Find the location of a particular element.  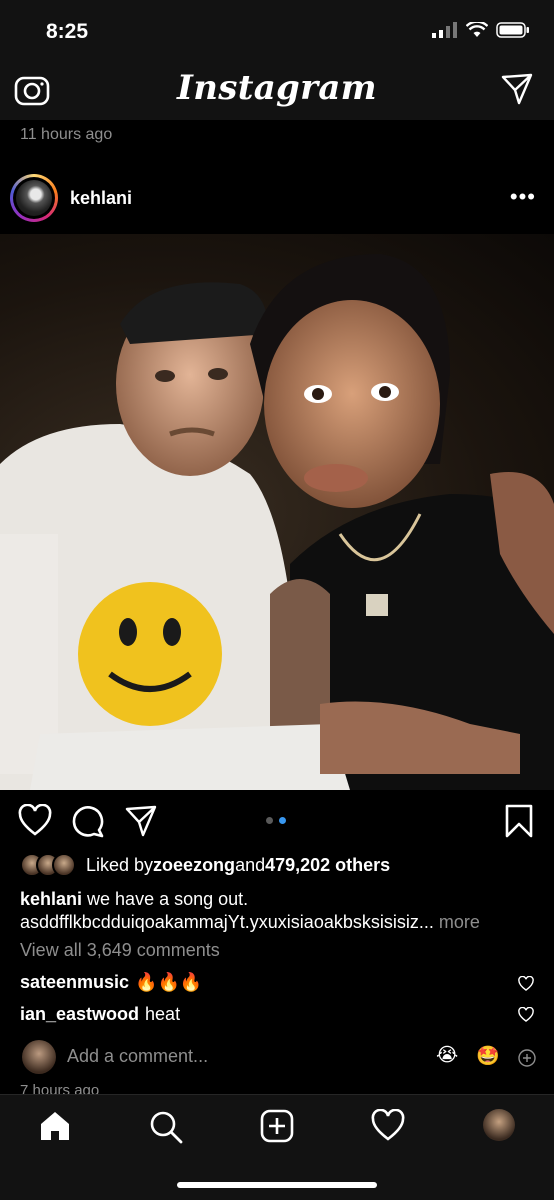

story-ring-avatar is located at coordinates (34, 198).